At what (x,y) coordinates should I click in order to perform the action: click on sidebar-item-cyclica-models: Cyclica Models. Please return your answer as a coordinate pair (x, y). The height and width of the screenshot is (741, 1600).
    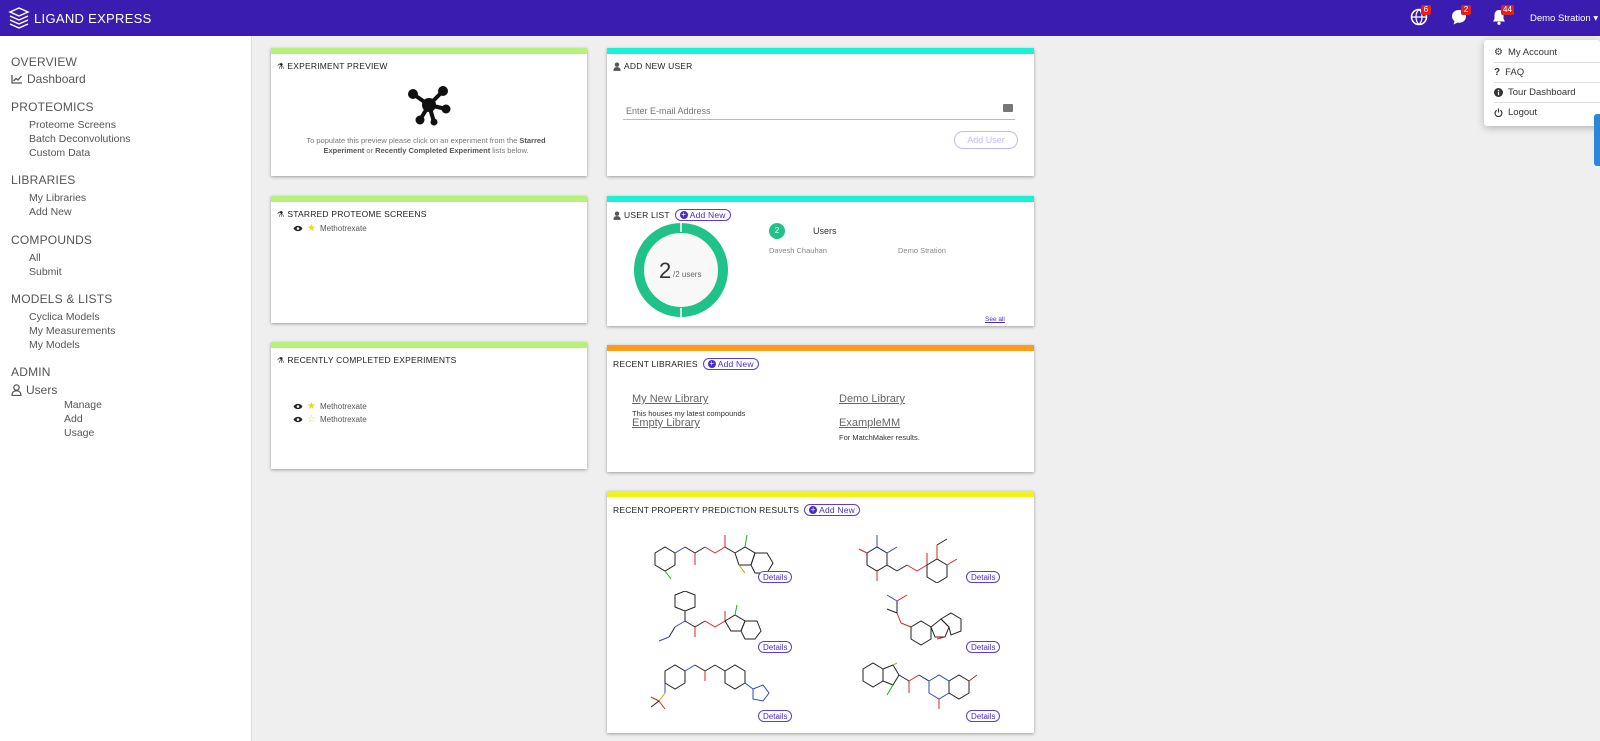
    Looking at the image, I should click on (64, 317).